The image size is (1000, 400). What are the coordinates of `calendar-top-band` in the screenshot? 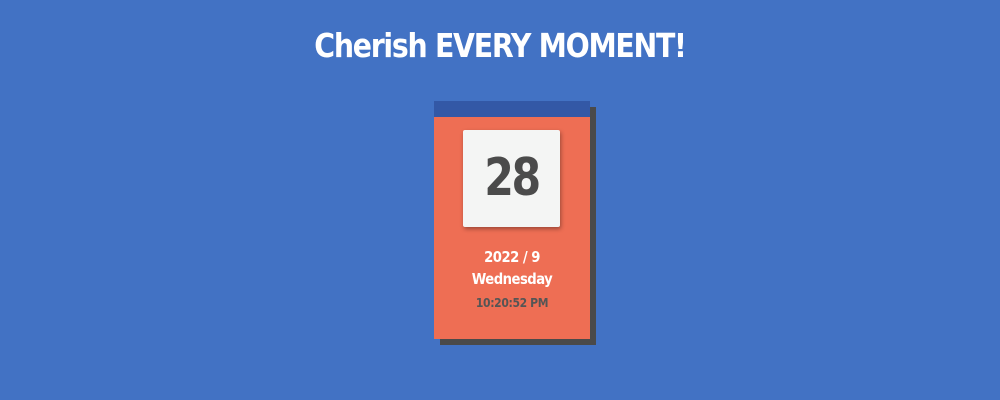 It's located at (512, 109).